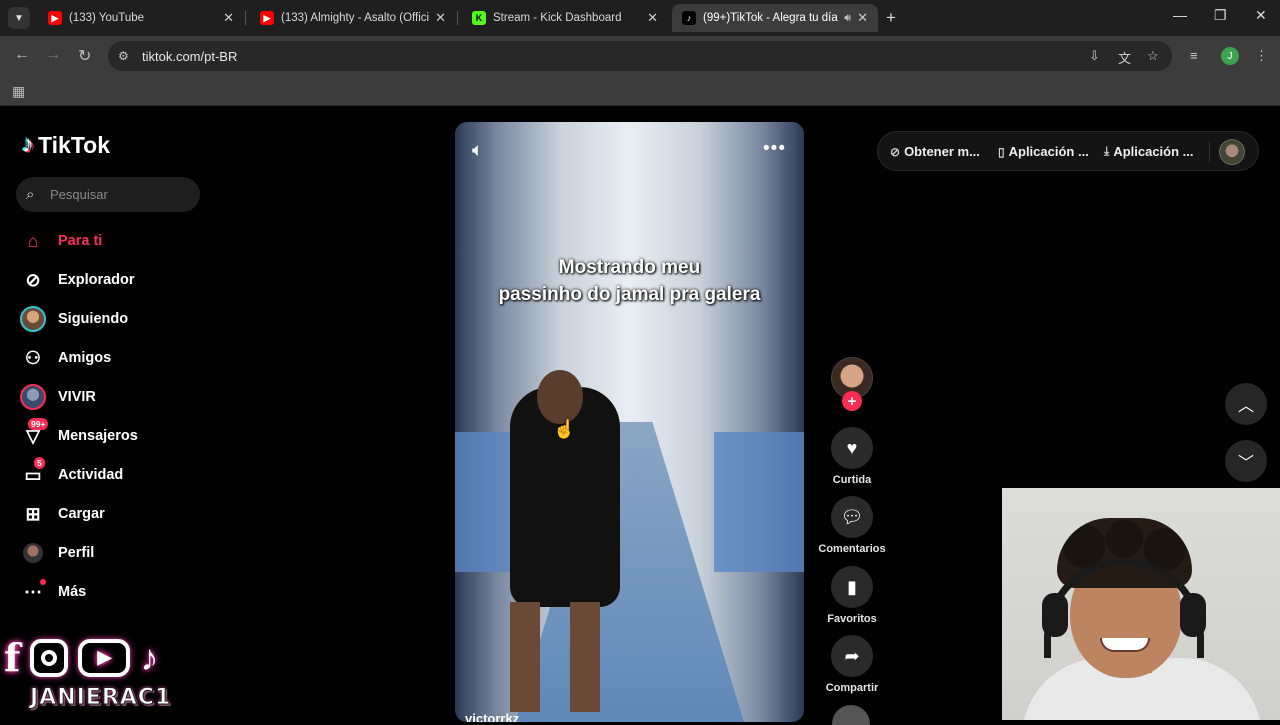  I want to click on sidebar-item-para-ti: ⌂ Para ti, so click(61, 241).